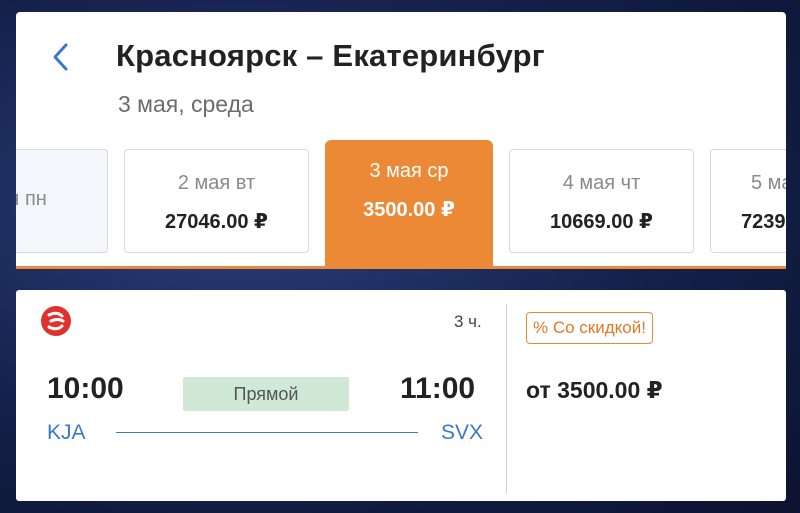 Image resolution: width=800 pixels, height=513 pixels. I want to click on arrival-airport-code: SVX, so click(462, 432).